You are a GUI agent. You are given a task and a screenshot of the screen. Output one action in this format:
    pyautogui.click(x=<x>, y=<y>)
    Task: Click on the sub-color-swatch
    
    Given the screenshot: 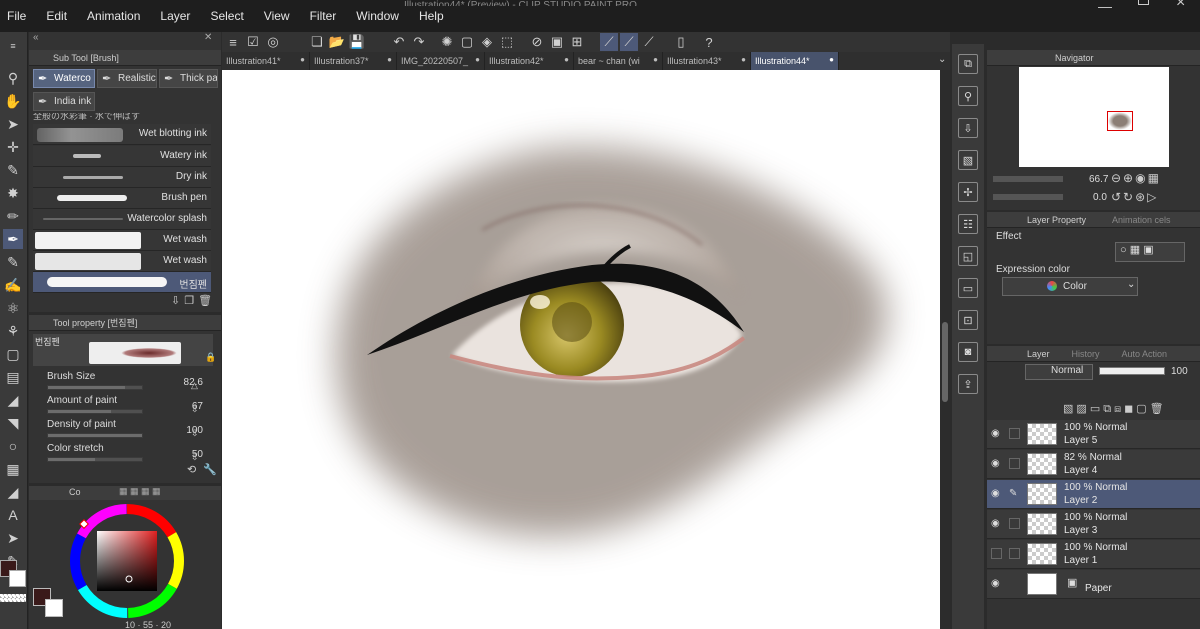 What is the action you would take?
    pyautogui.click(x=17, y=578)
    